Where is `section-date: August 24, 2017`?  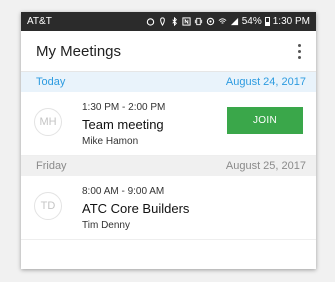 section-date: August 24, 2017 is located at coordinates (265, 82).